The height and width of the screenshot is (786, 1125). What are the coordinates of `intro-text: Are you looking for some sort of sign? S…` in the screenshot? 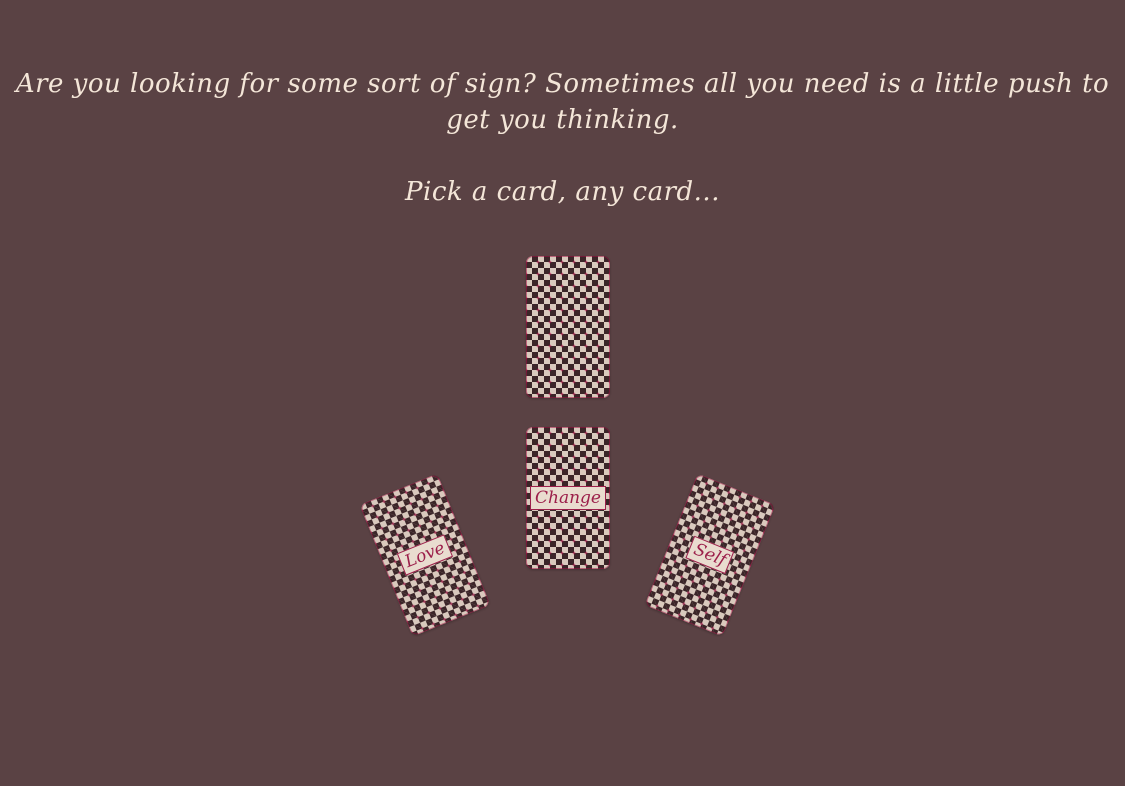 It's located at (562, 102).